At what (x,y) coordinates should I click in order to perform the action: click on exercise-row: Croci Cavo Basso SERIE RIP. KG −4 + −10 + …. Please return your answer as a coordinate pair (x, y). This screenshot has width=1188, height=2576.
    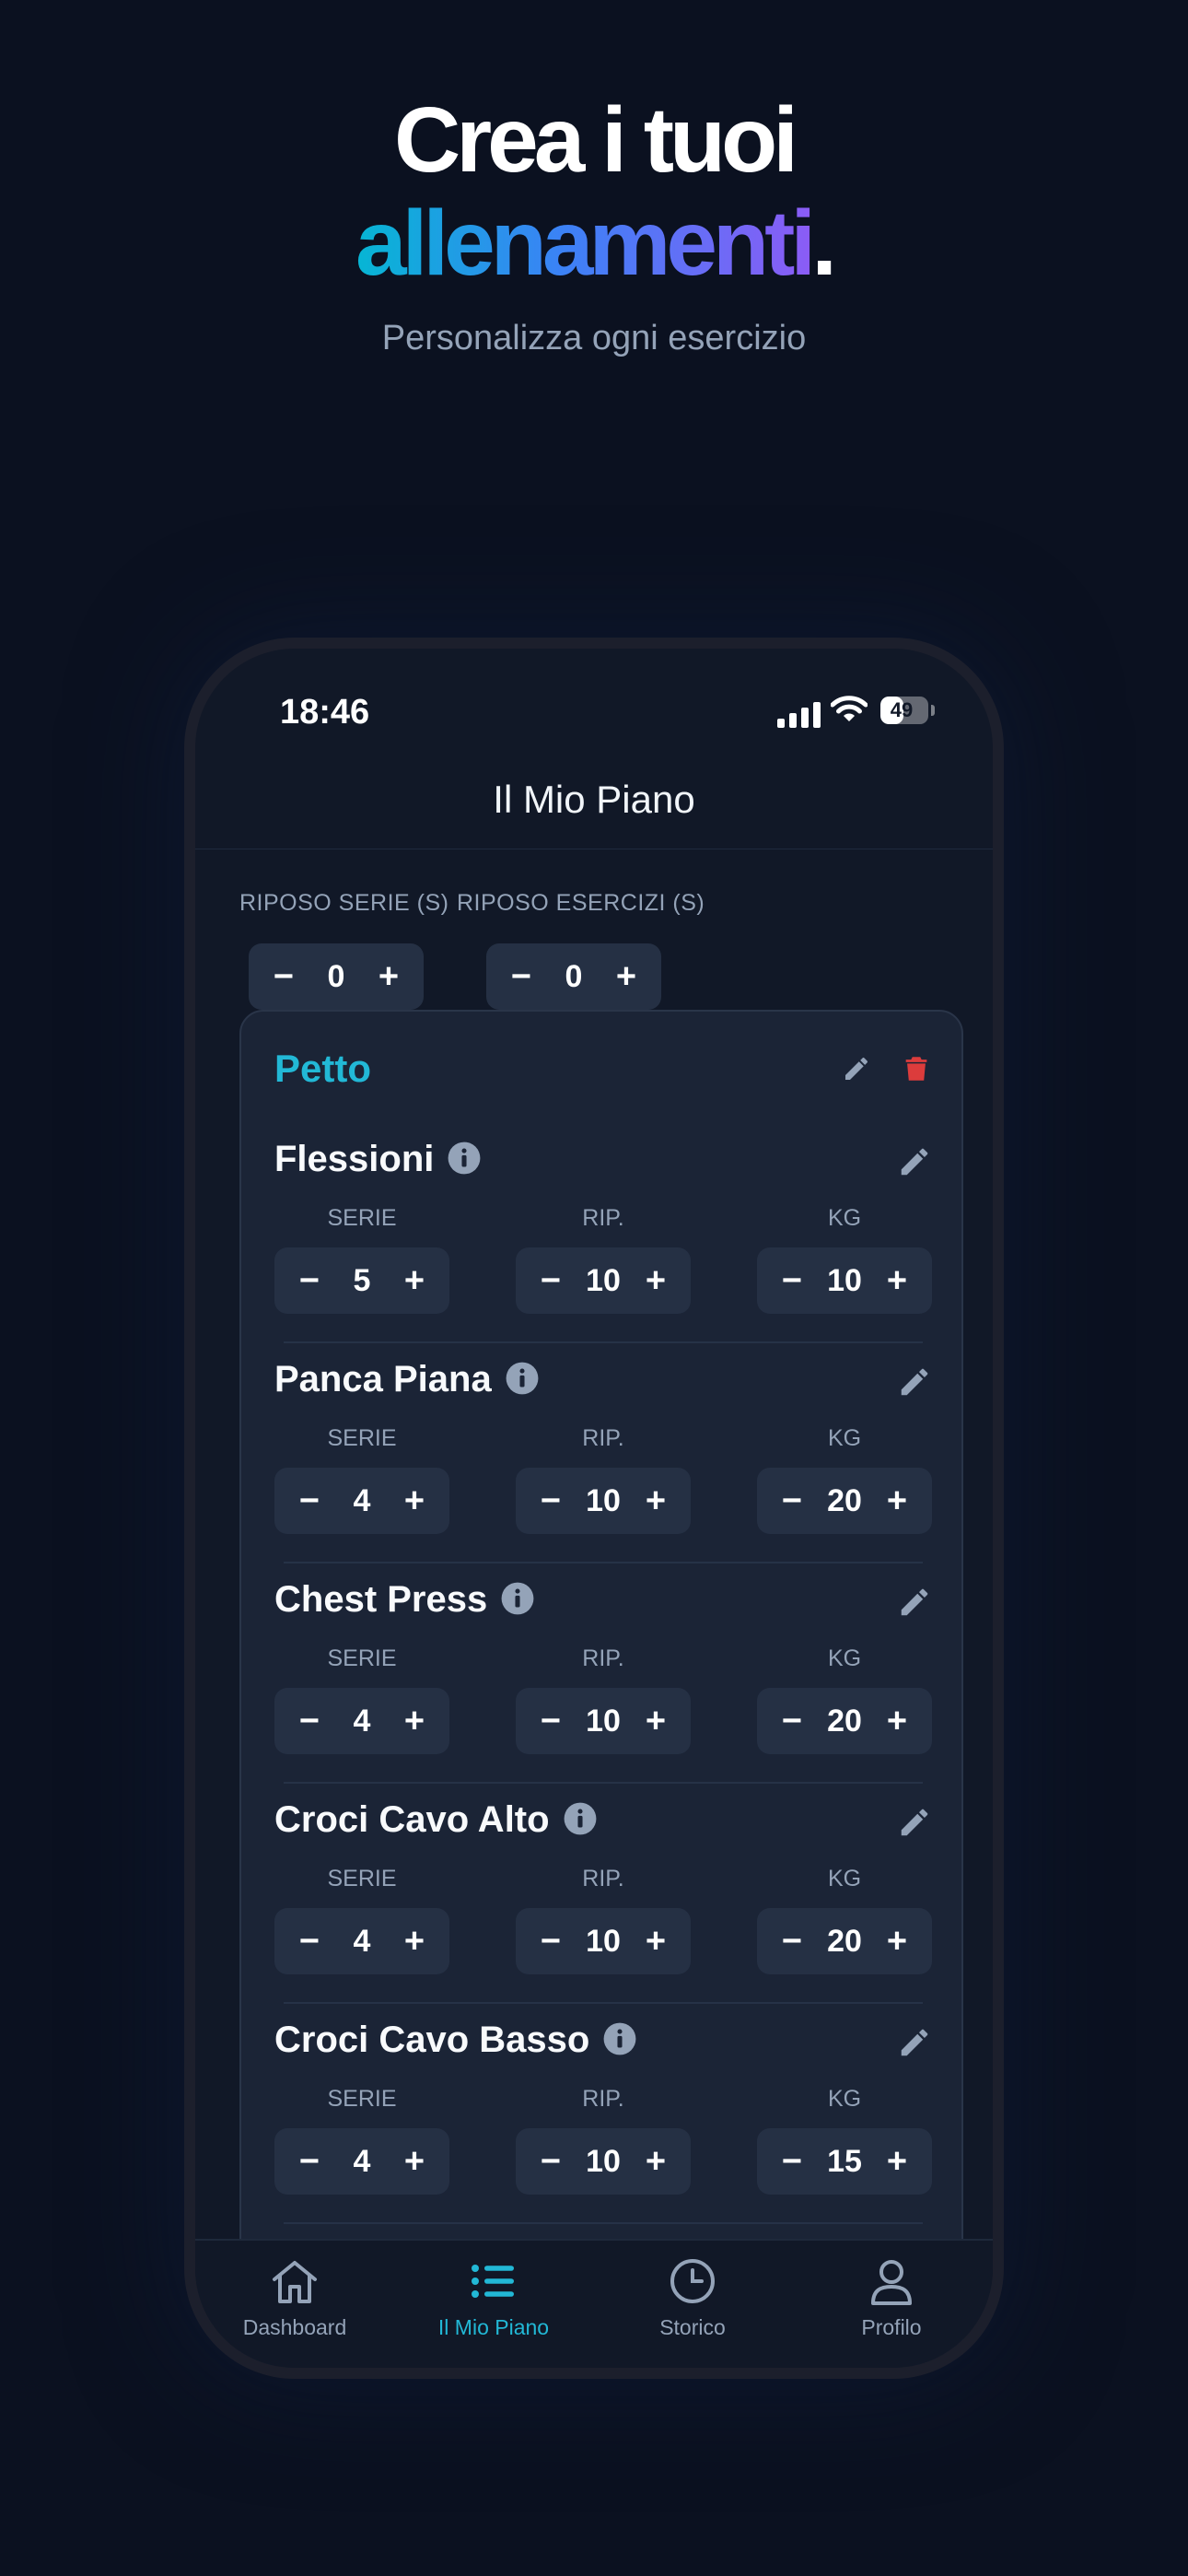
    Looking at the image, I should click on (603, 2113).